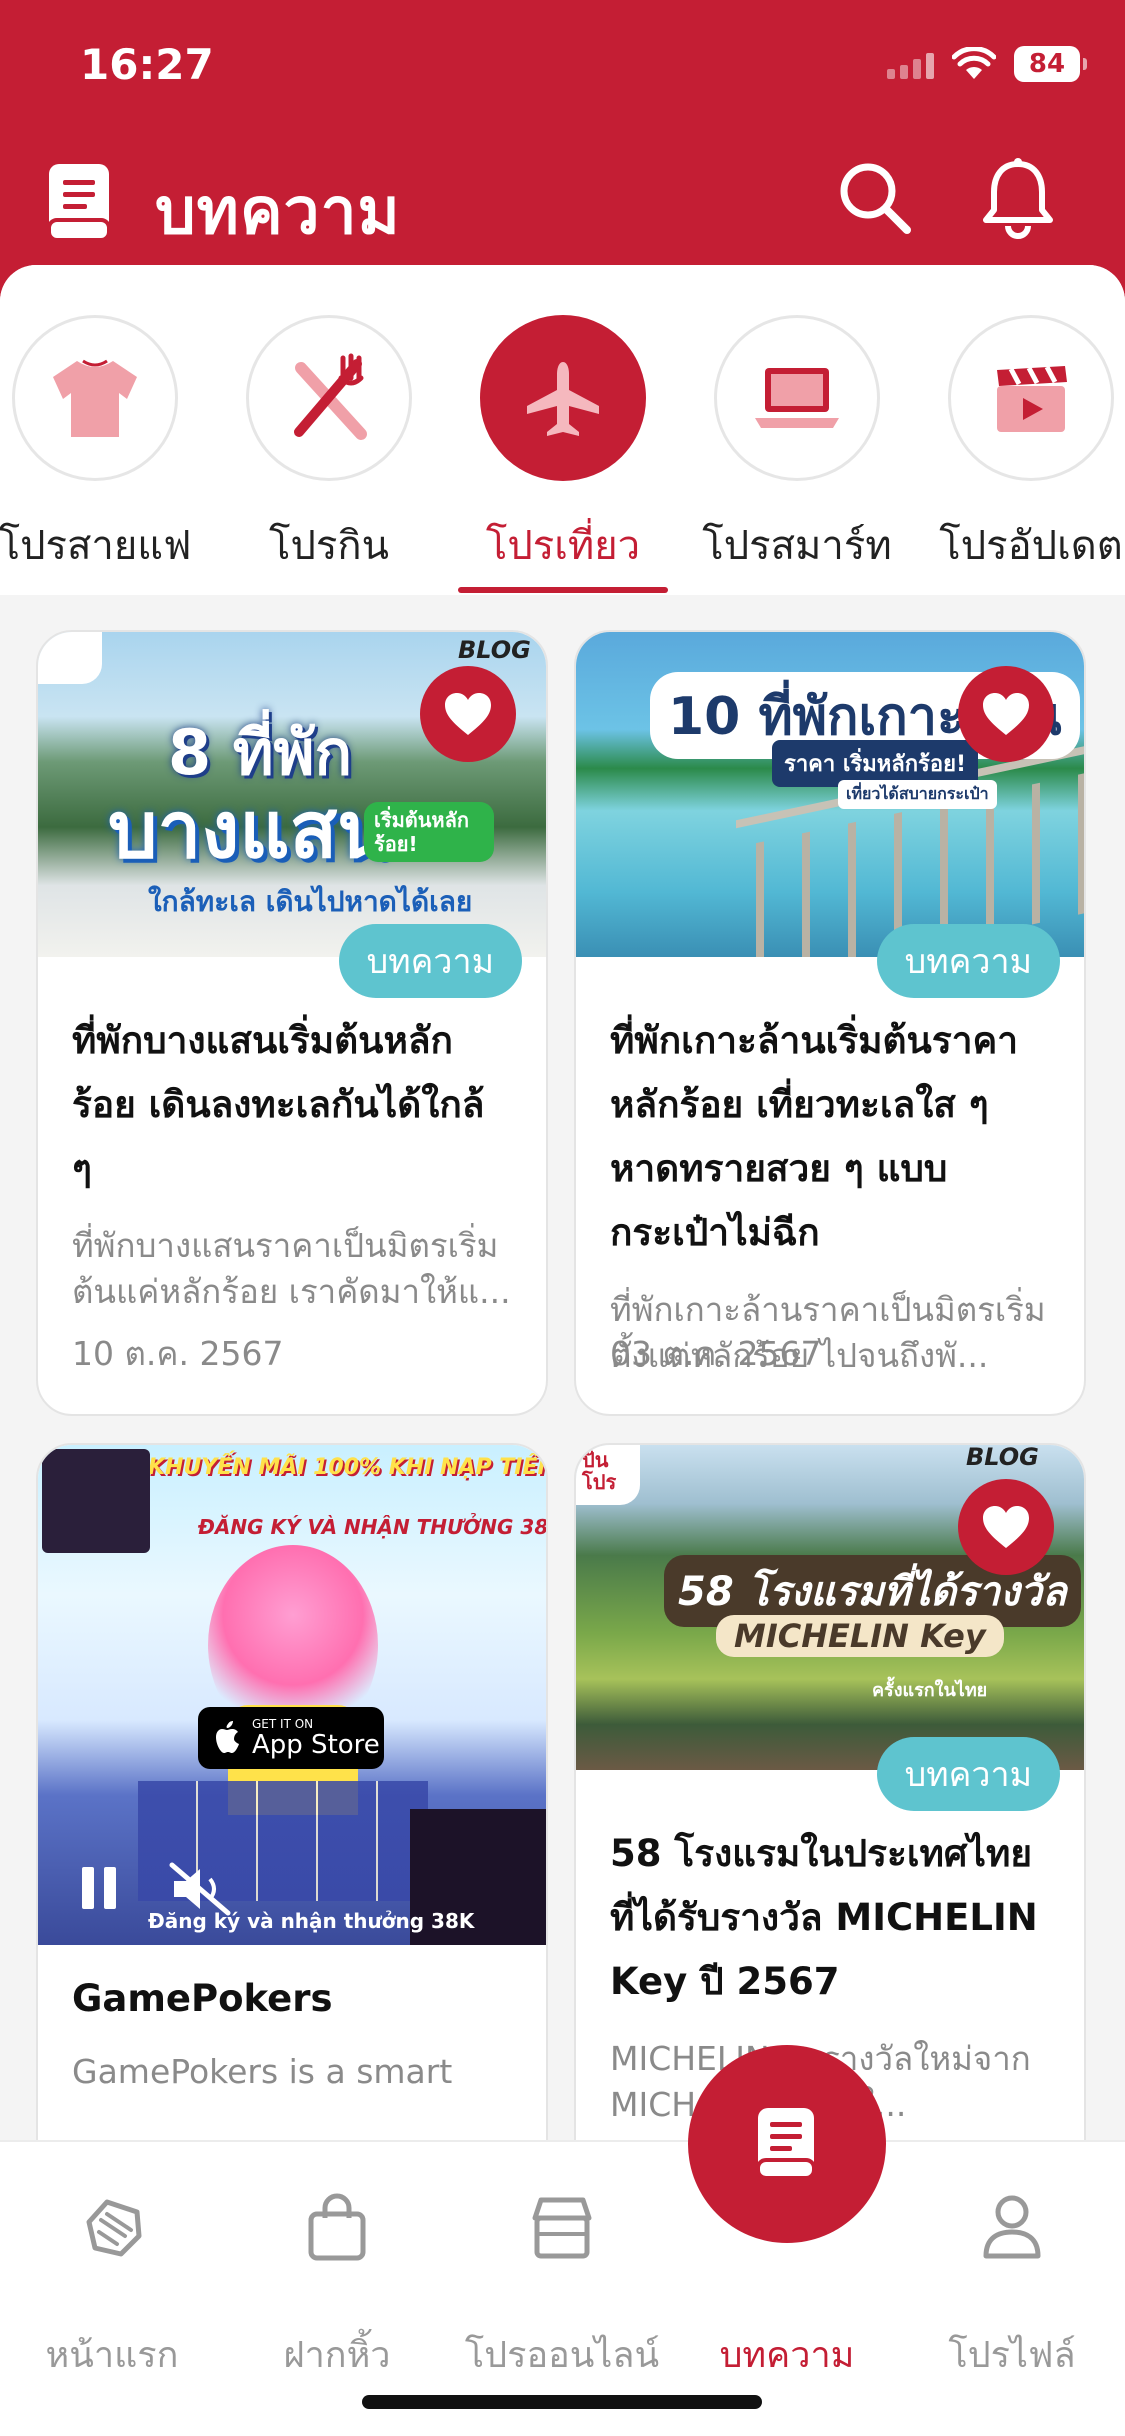 Image resolution: width=1125 pixels, height=2436 pixels. Describe the element at coordinates (429, 832) in the screenshot. I see `image-tag: เริ่มต้นหลักร้อย!` at that location.